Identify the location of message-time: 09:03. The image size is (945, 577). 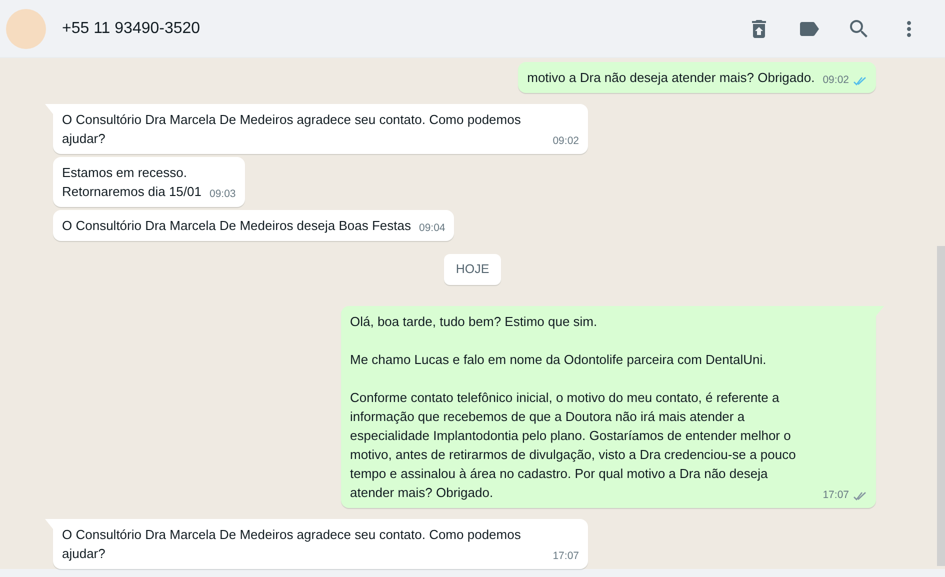
(222, 194).